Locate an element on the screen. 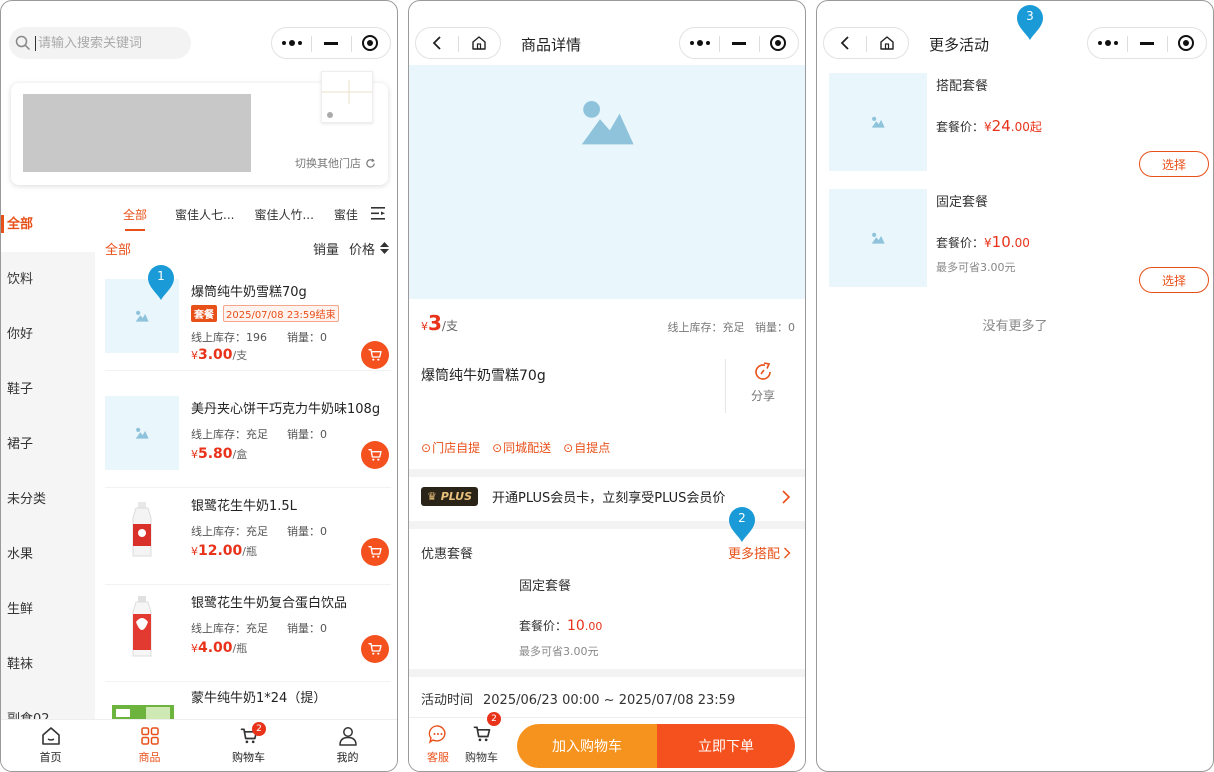 This screenshot has height=772, width=1214. step-marker: 1 is located at coordinates (161, 282).